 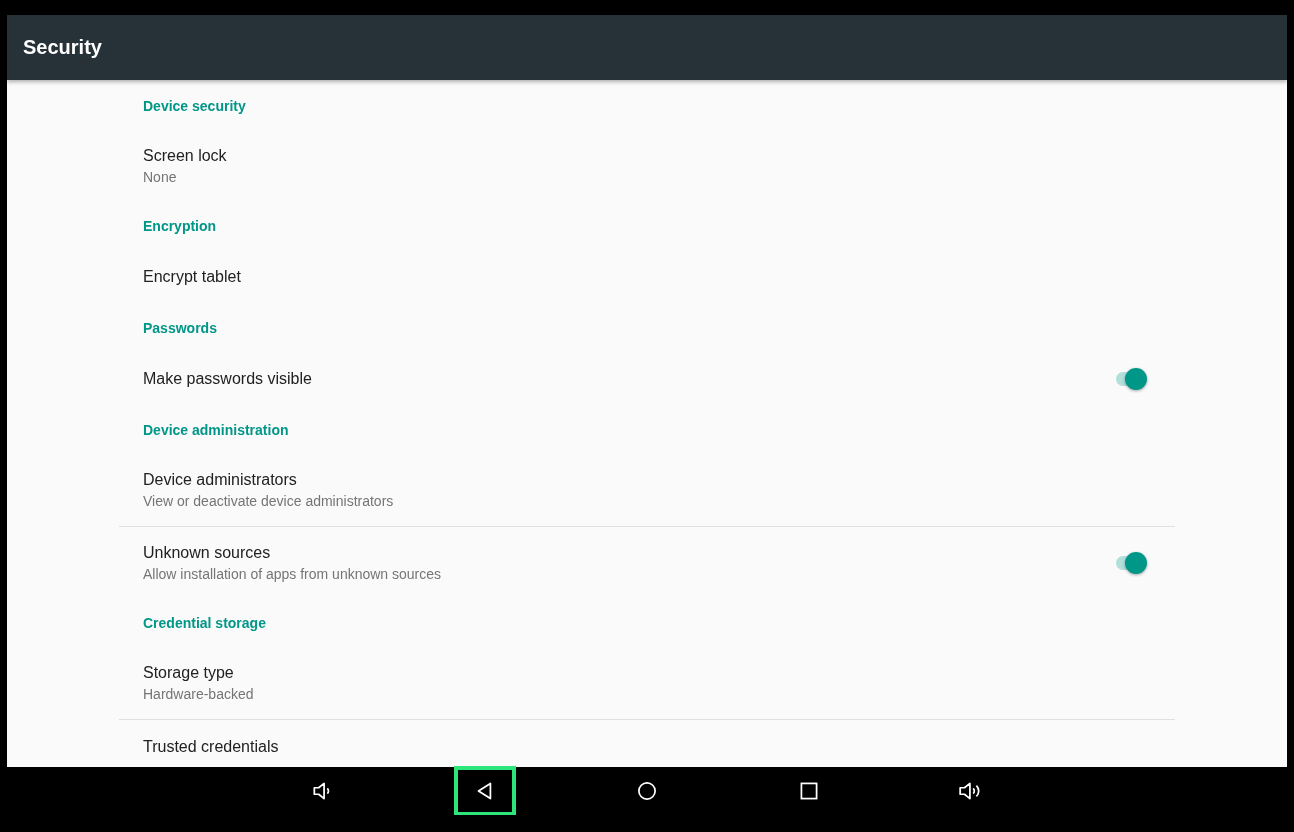 I want to click on item-title: Screen lock, so click(x=185, y=156).